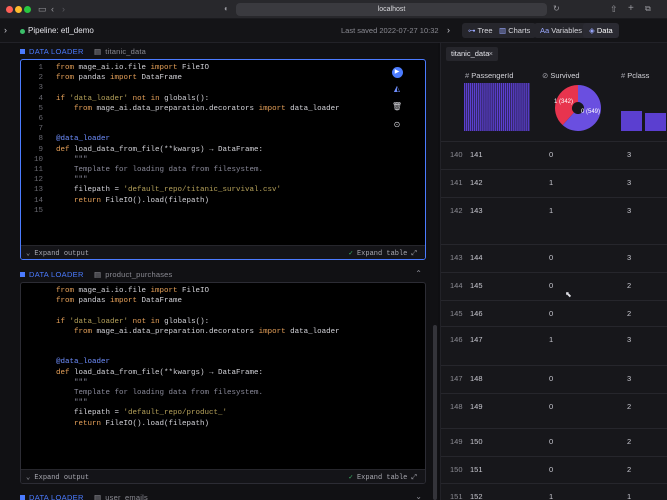  Describe the element at coordinates (554, 220) in the screenshot. I see `table-row: 142 143 1 3` at that location.